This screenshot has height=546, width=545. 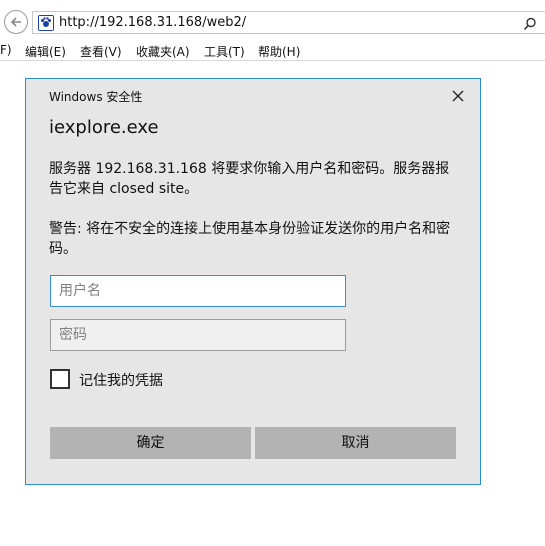 I want to click on menu-edit: 编辑(E), so click(x=45, y=51).